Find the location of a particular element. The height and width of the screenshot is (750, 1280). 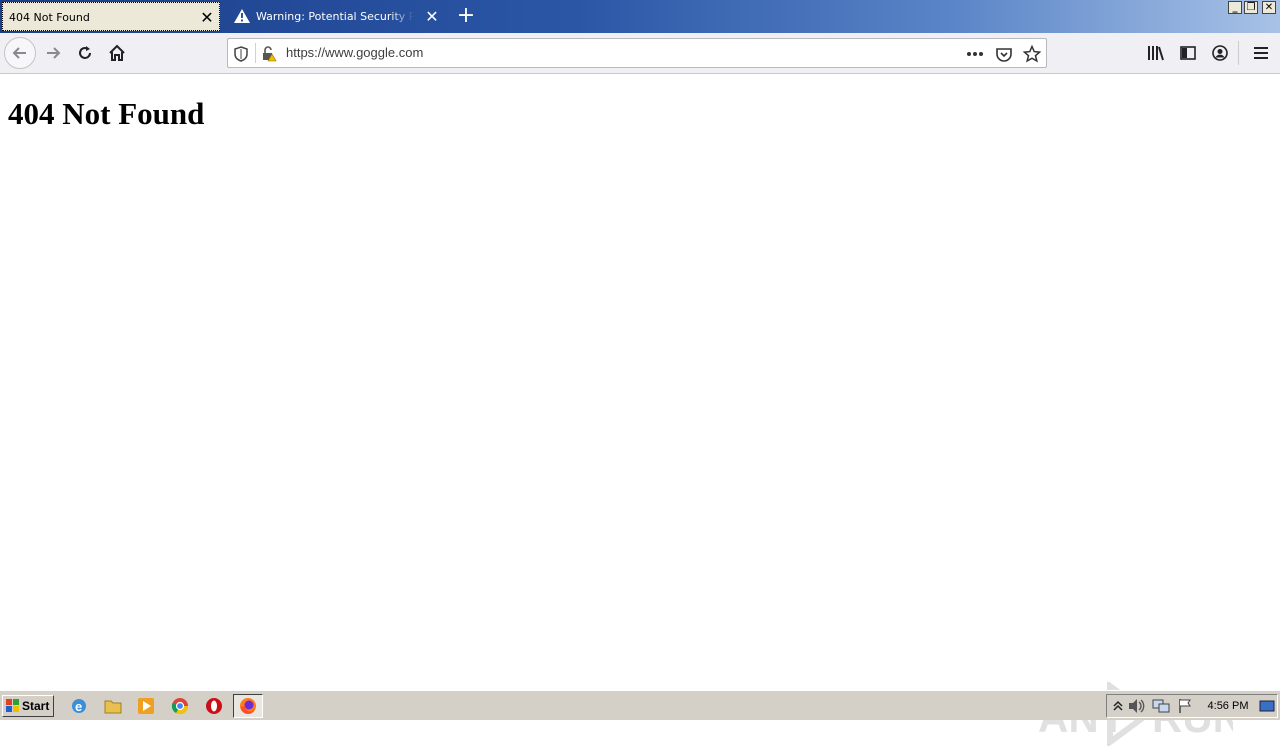

arrow-left-icon is located at coordinates (19, 53).